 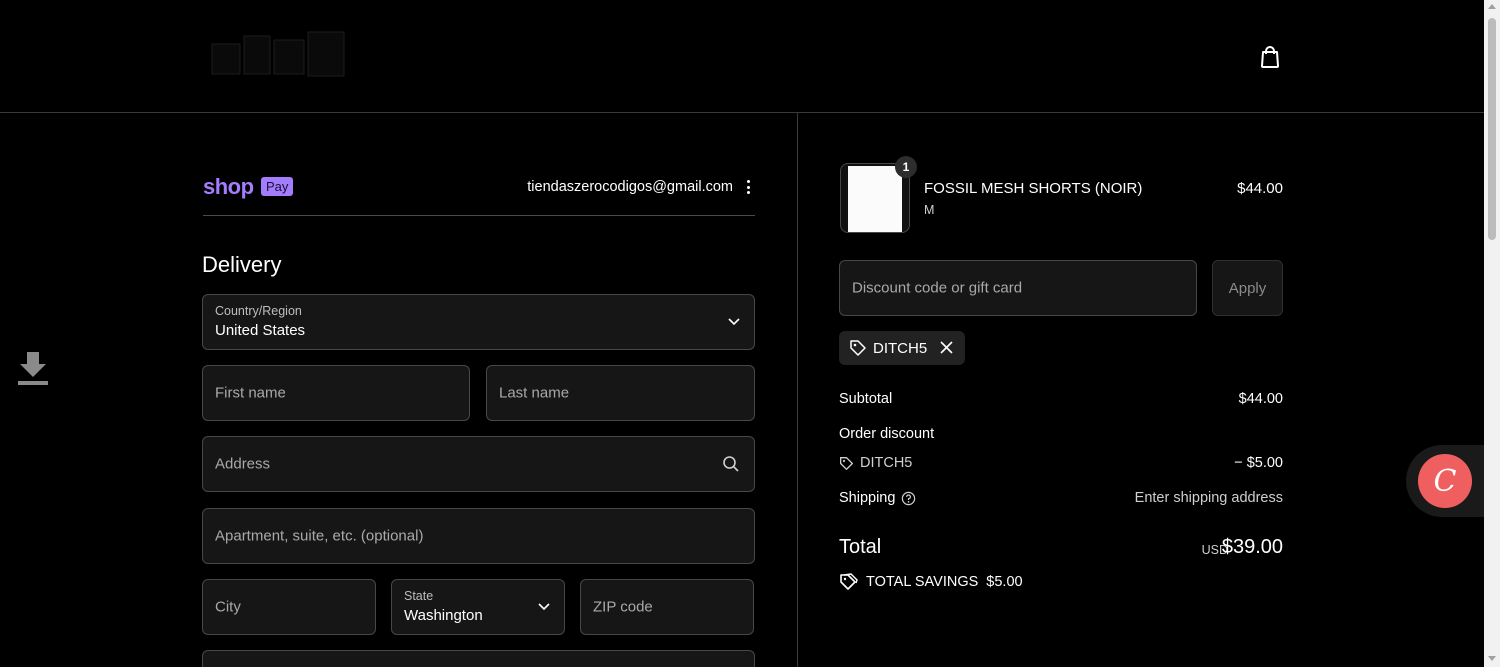 I want to click on chat-widget-icon: C, so click(x=1445, y=481).